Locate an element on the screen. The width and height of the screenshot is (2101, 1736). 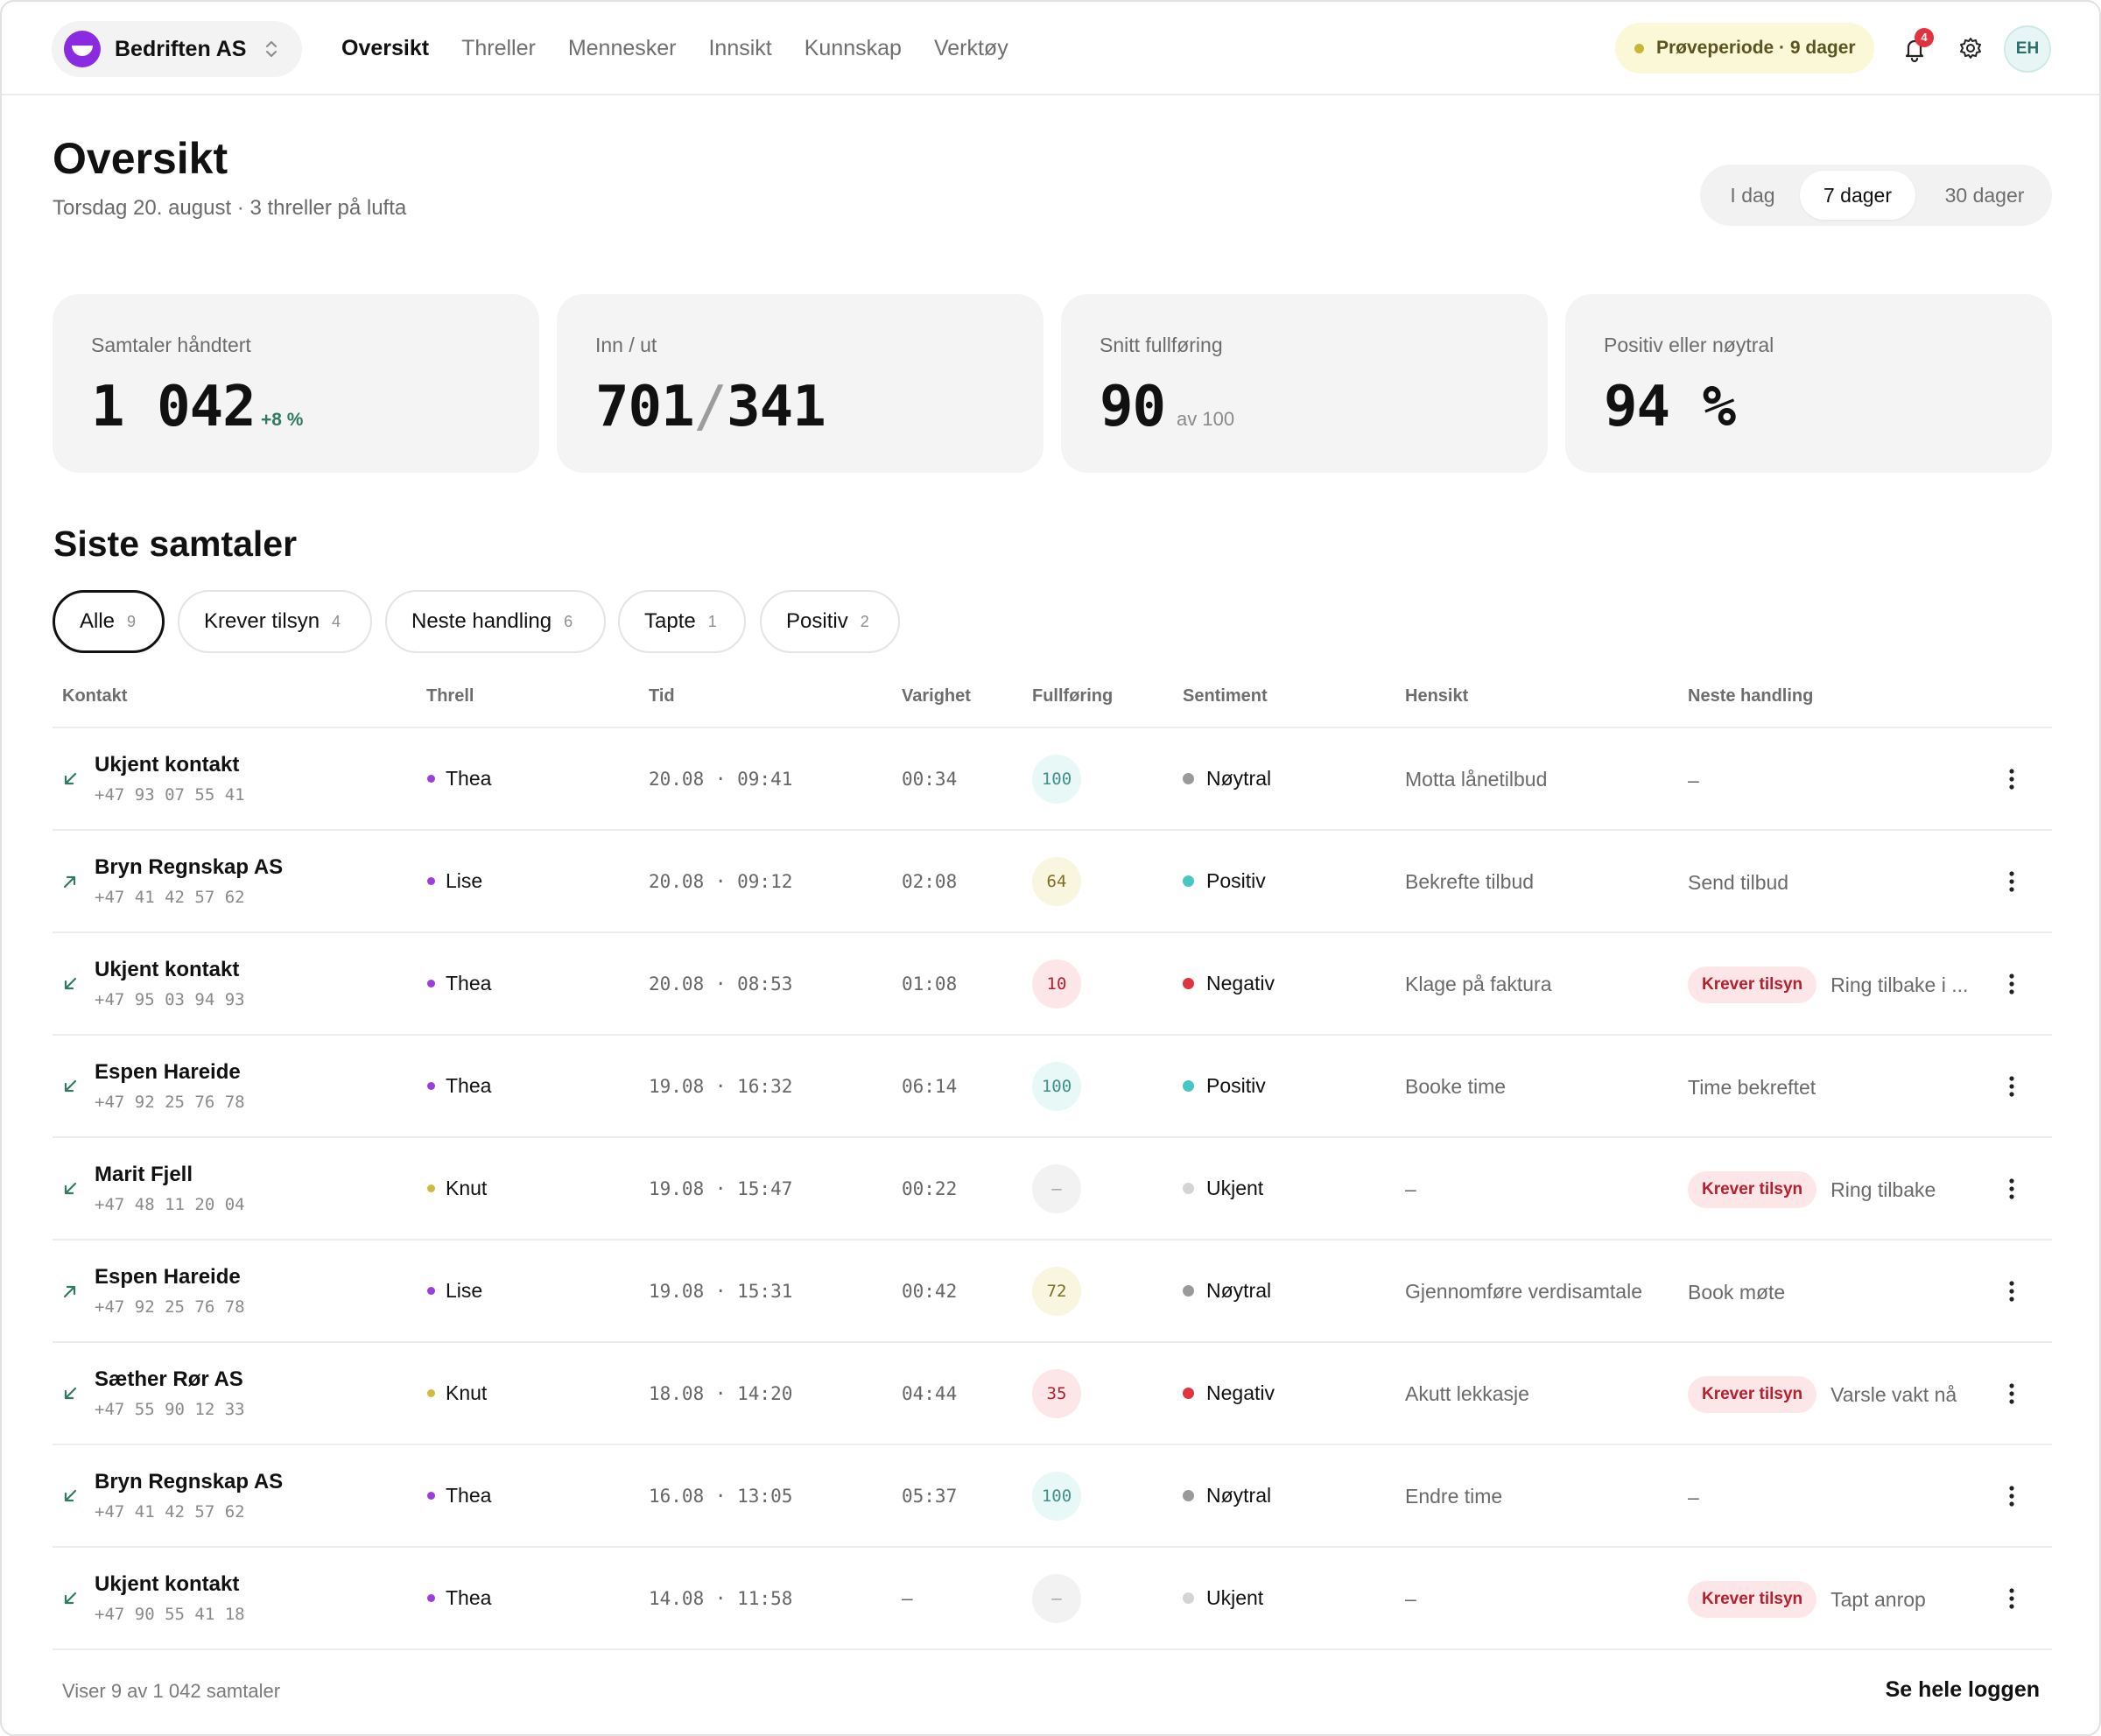
filter-count: 6 is located at coordinates (568, 621).